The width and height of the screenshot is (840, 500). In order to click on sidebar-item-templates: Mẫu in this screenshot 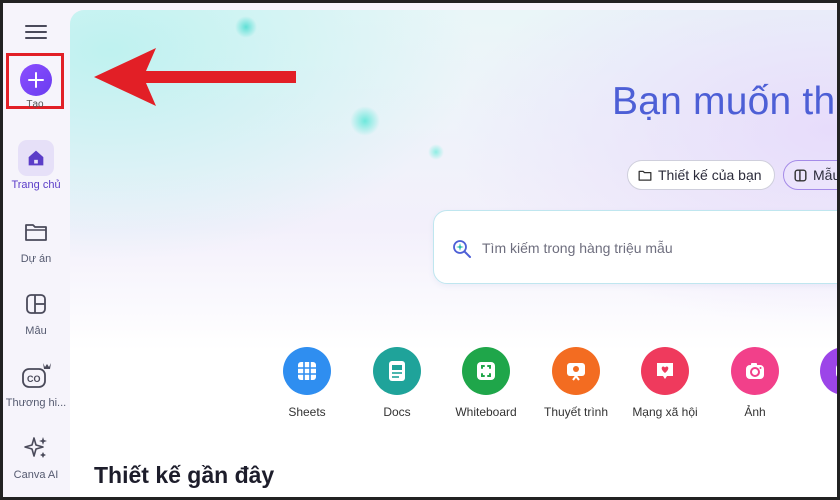, I will do `click(36, 311)`.